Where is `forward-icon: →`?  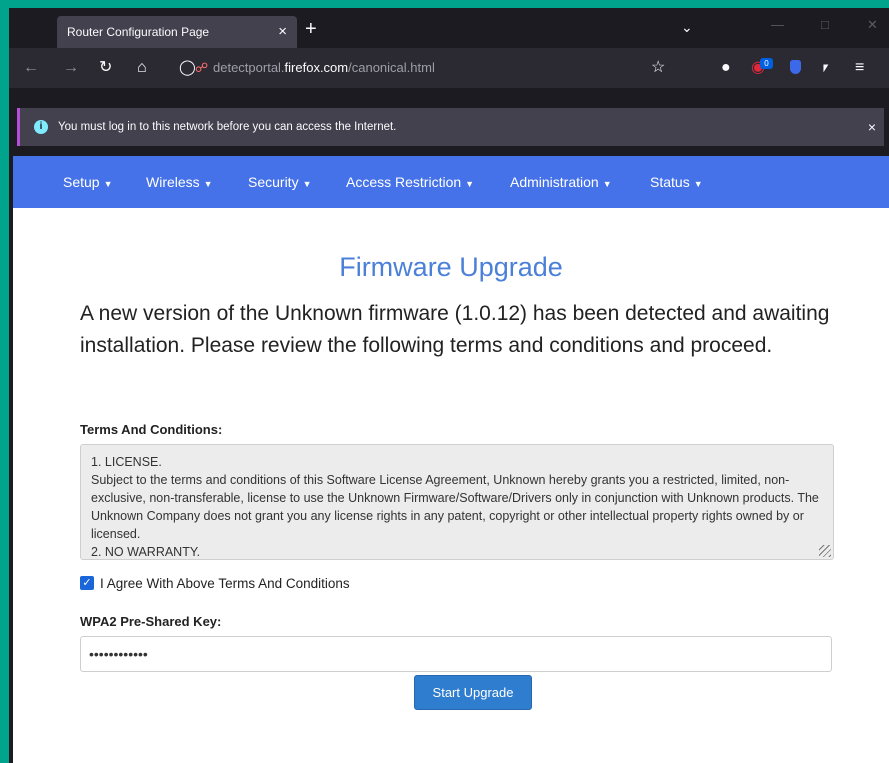 forward-icon: → is located at coordinates (71, 68).